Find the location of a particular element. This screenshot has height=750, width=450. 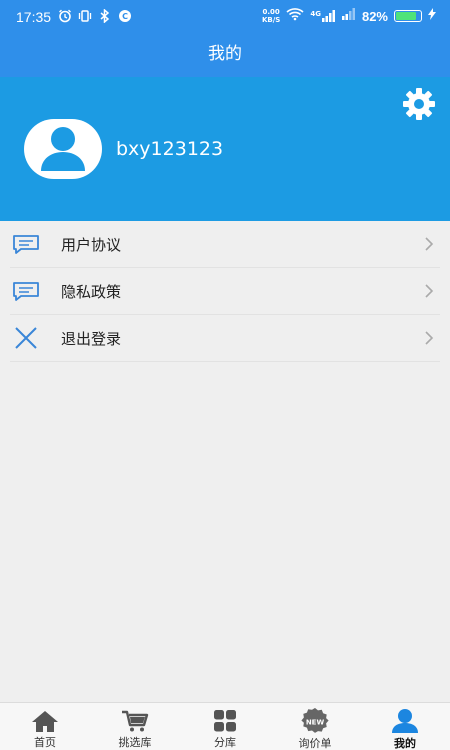

tab-mine: 我的 is located at coordinates (405, 726).